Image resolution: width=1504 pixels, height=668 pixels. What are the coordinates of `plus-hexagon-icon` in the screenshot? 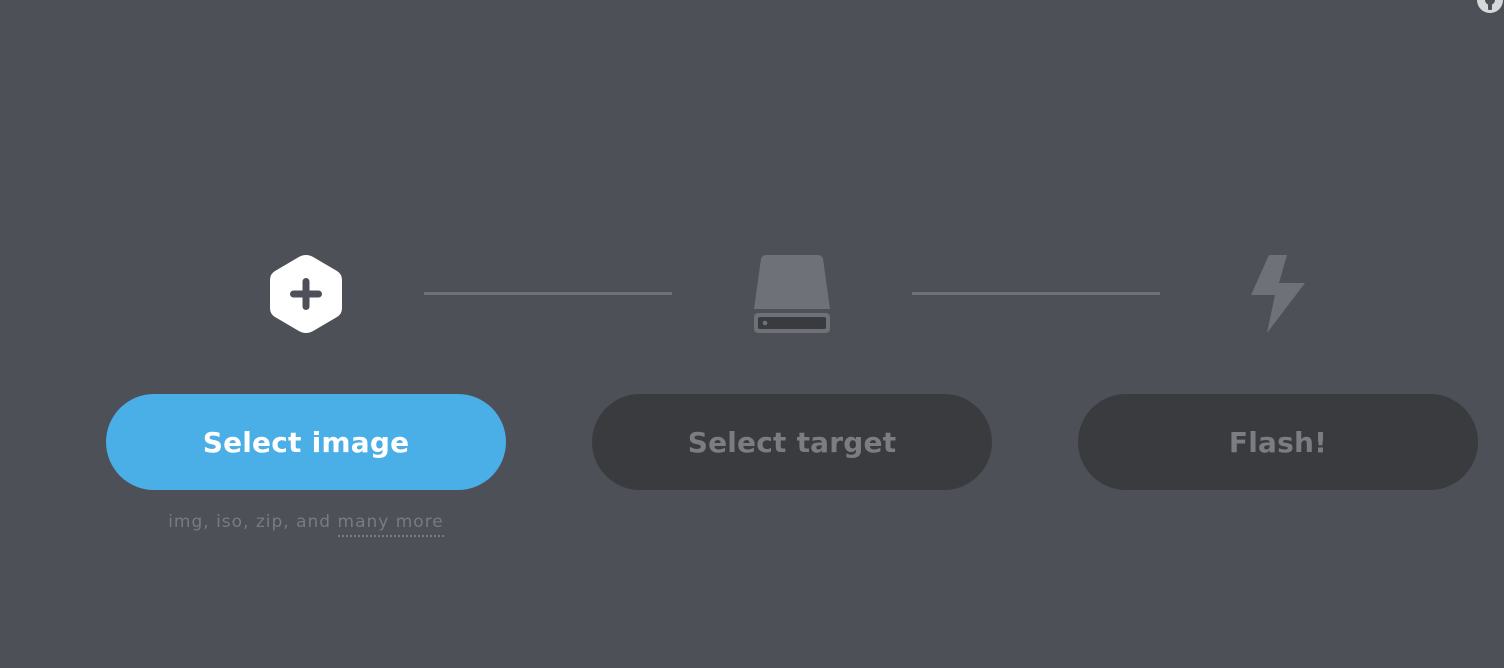 It's located at (306, 294).